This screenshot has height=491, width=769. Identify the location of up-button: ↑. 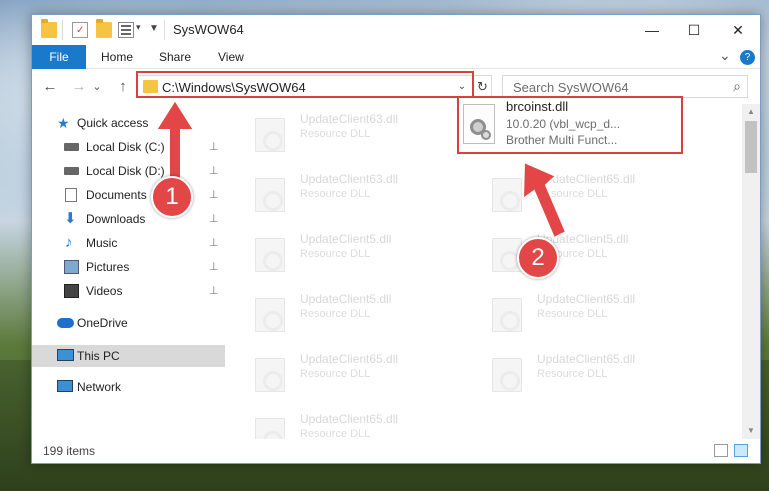
(123, 87).